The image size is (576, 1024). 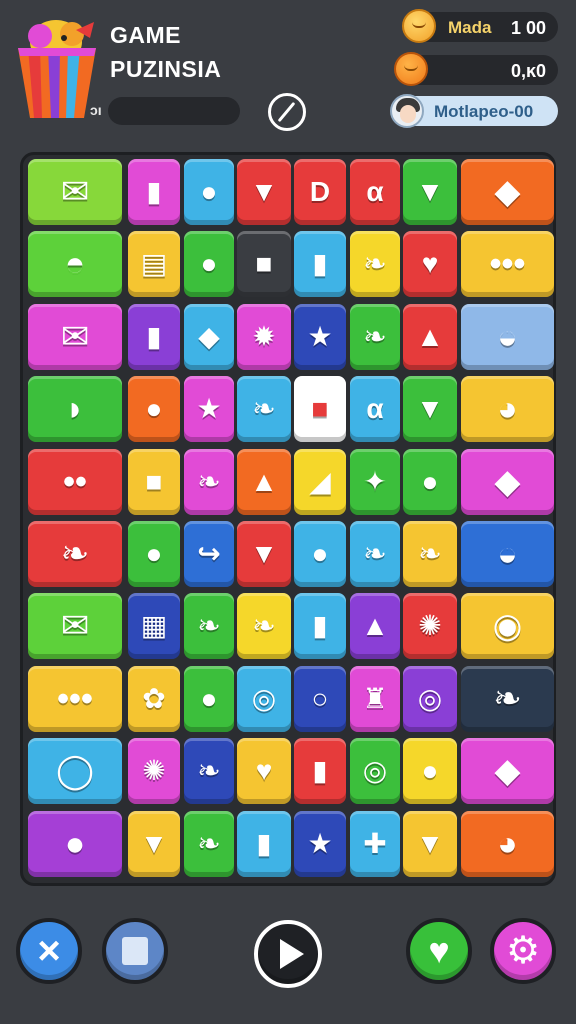 I want to click on tile-red-box: ■, so click(x=320, y=409).